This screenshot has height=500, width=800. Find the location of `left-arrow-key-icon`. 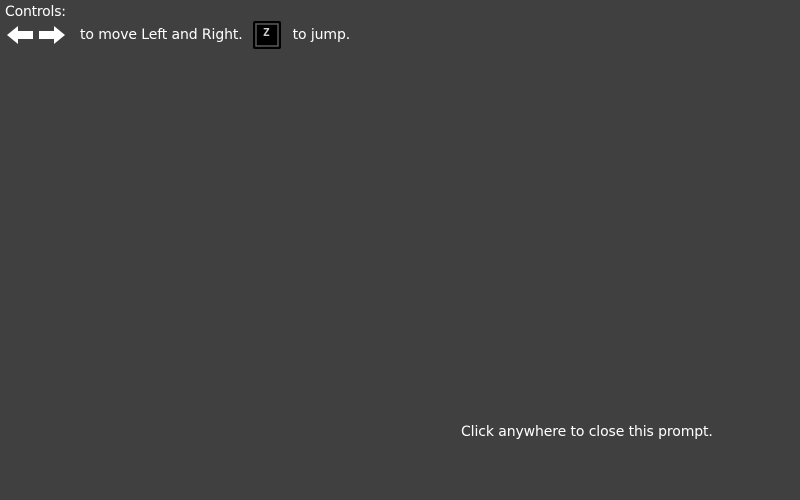

left-arrow-key-icon is located at coordinates (20, 35).